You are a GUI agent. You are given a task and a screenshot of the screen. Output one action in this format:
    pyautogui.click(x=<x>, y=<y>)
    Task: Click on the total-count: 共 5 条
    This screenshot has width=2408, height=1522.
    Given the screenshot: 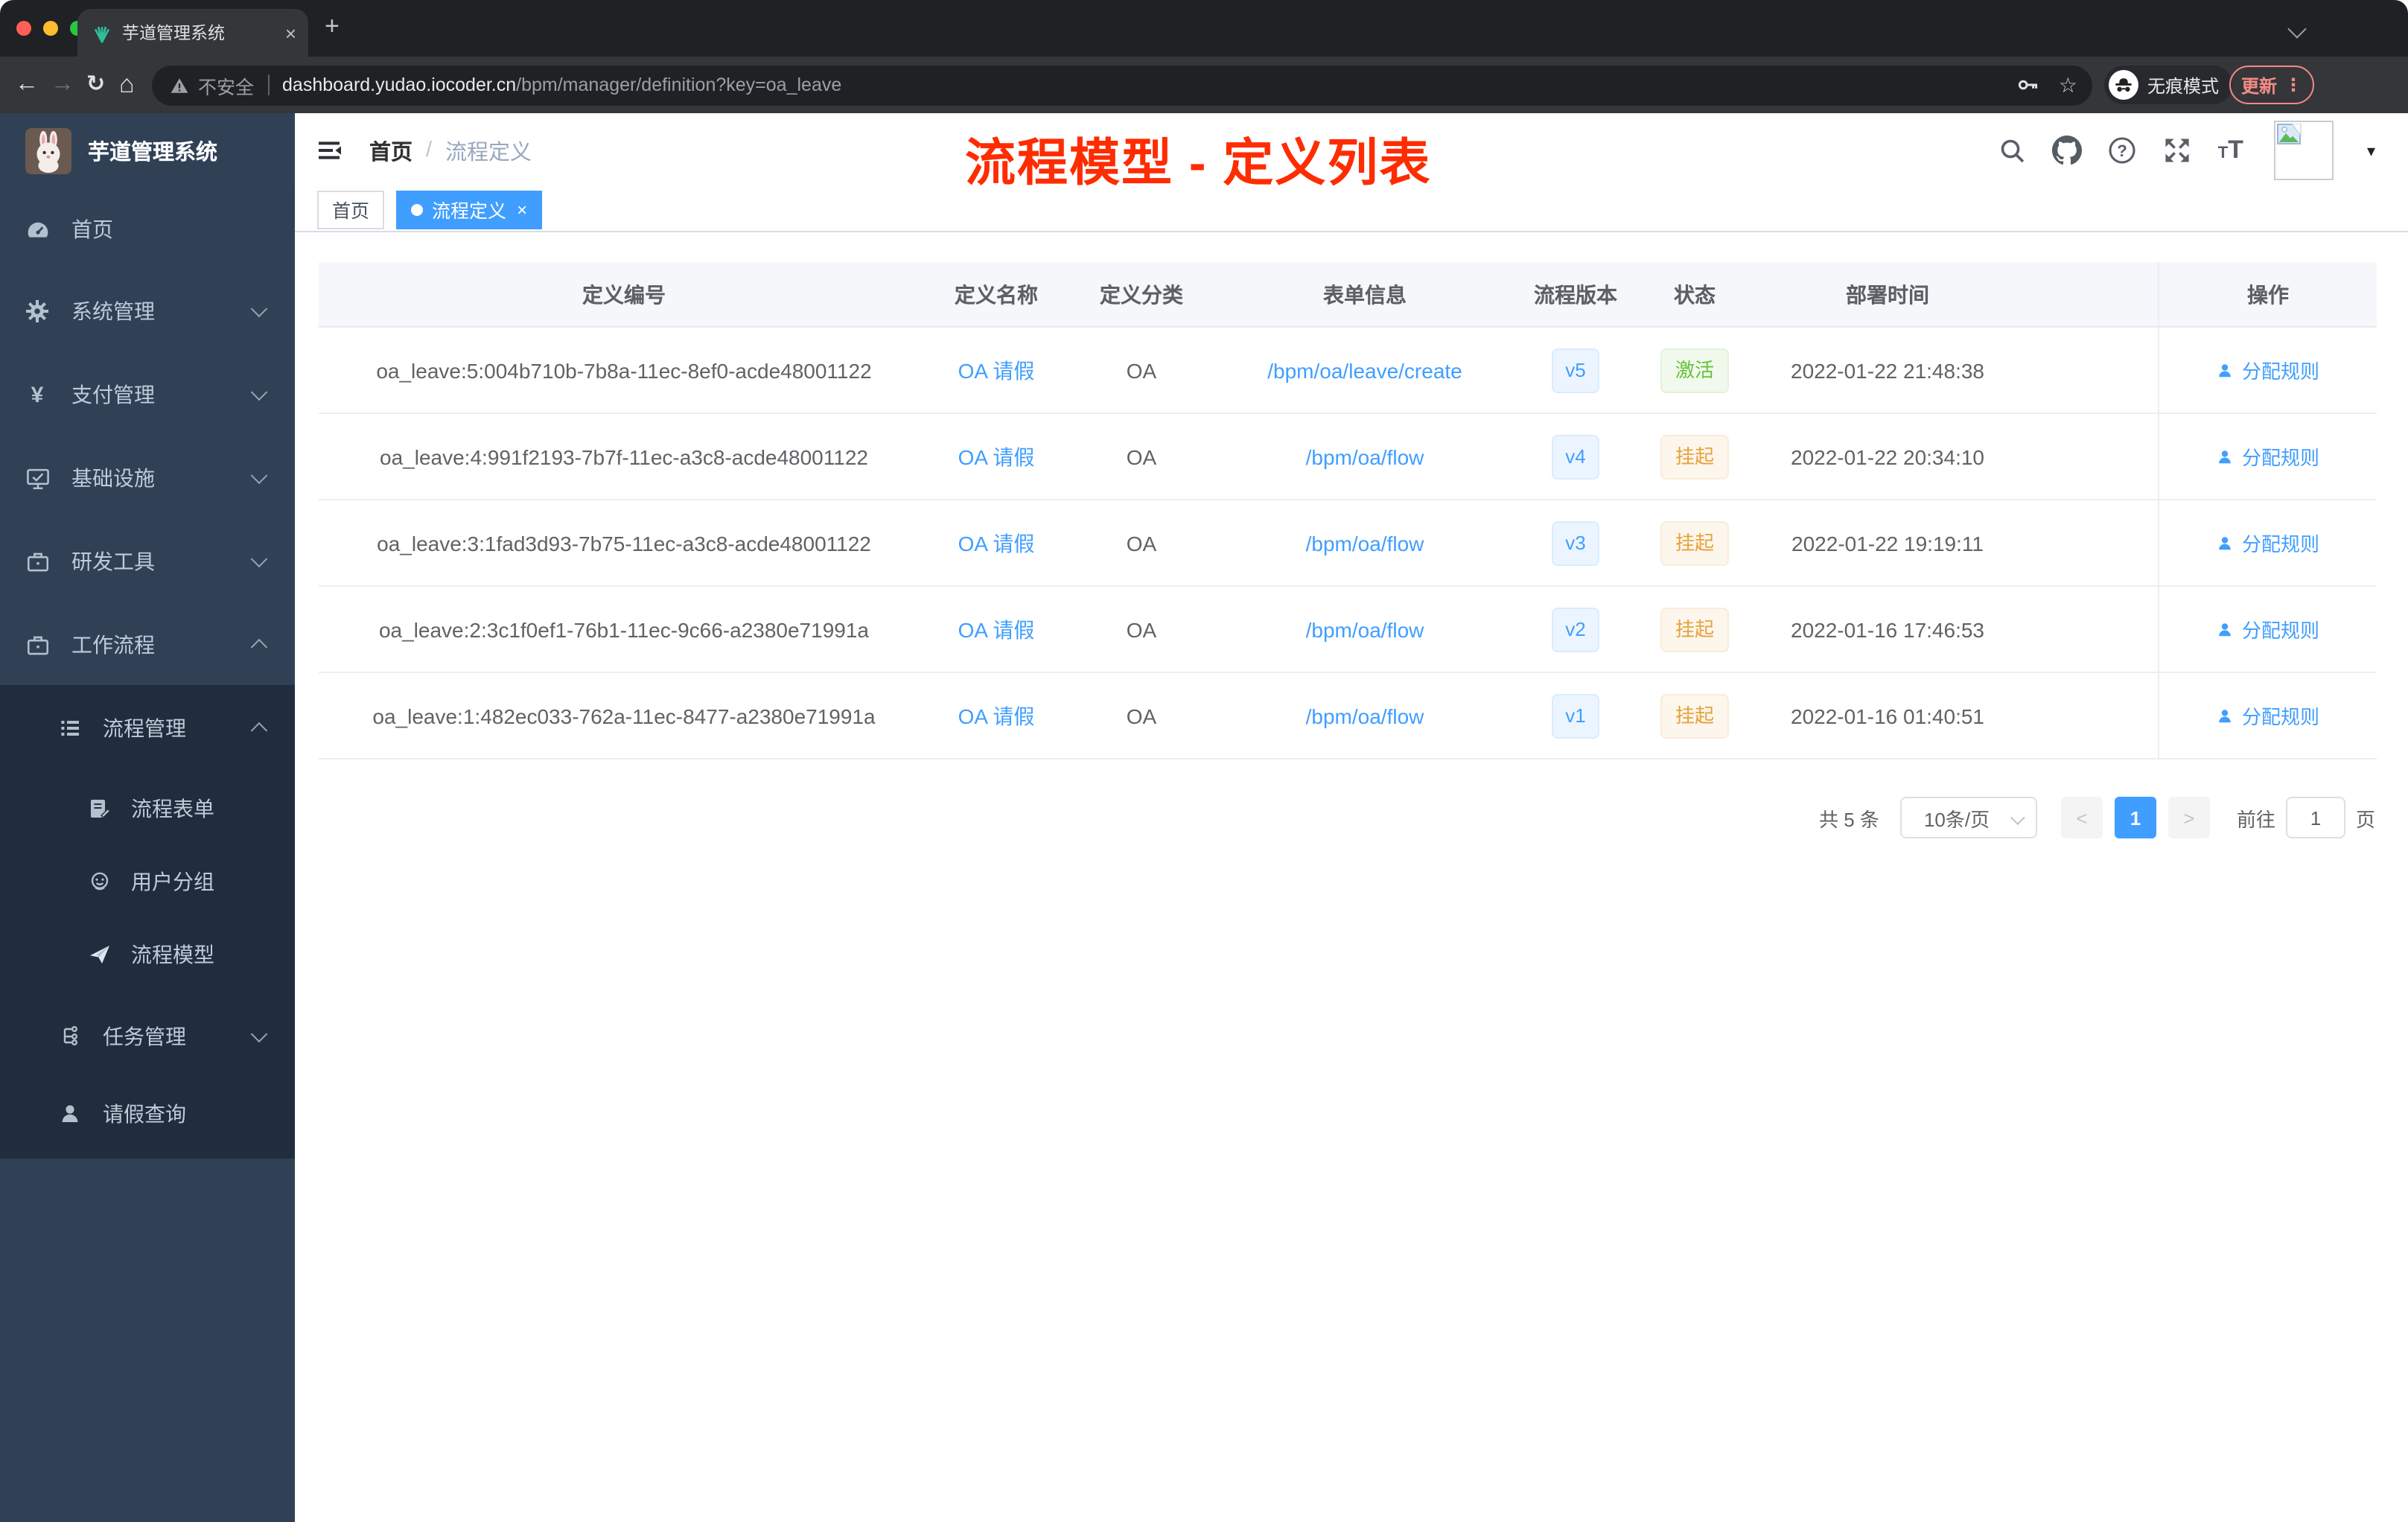 What is the action you would take?
    pyautogui.click(x=1849, y=819)
    